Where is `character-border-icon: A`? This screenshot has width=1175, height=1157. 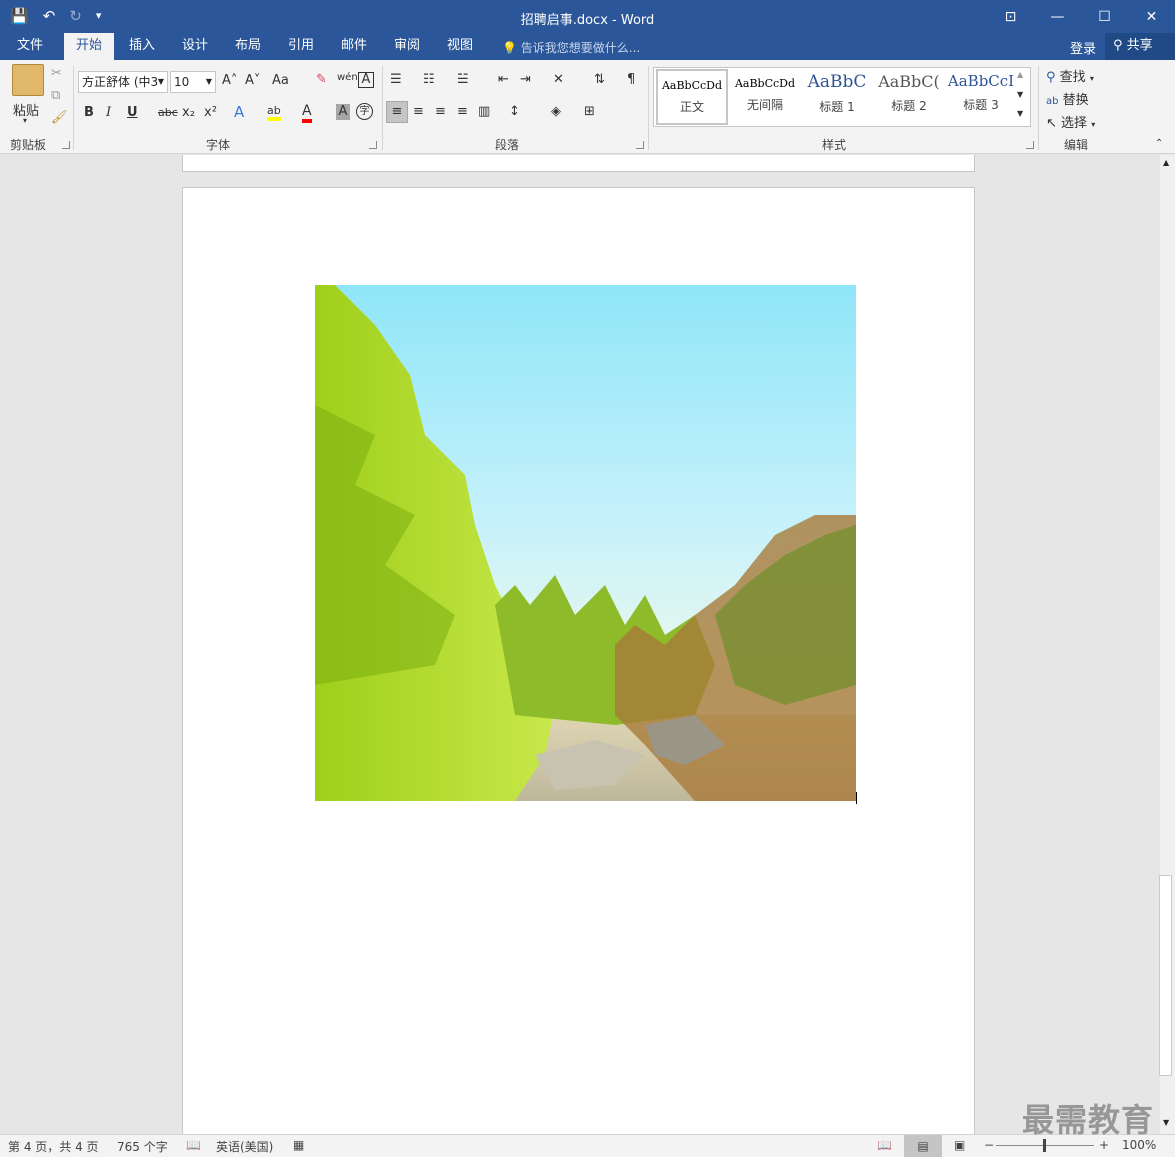 character-border-icon: A is located at coordinates (366, 80).